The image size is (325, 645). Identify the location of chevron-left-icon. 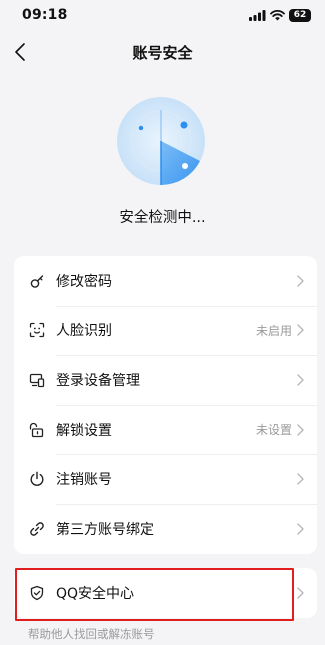
(20, 52).